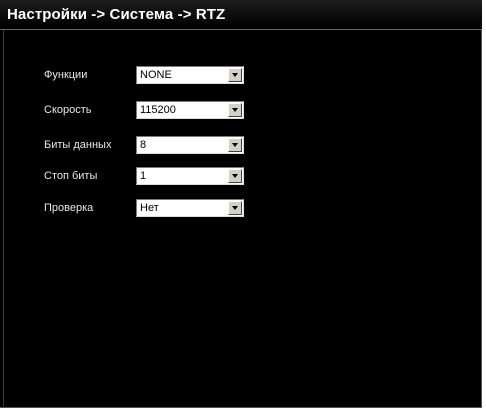 The width and height of the screenshot is (486, 410). Describe the element at coordinates (158, 110) in the screenshot. I see `speed-value: 115200` at that location.